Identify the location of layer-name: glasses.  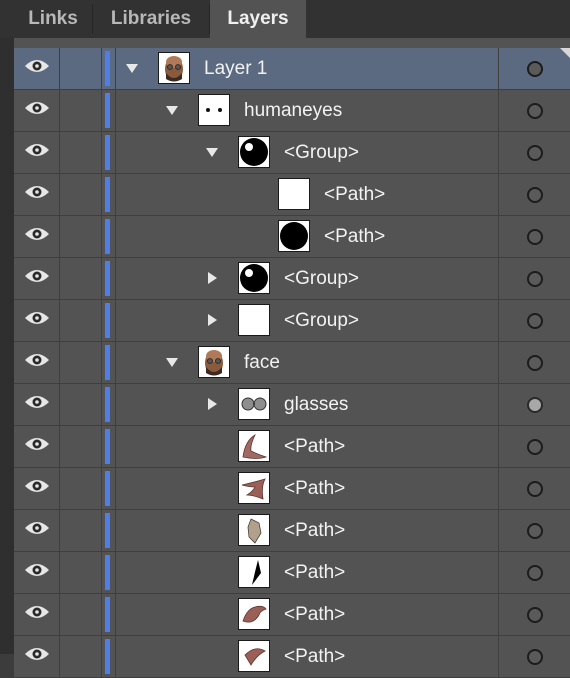
(316, 404).